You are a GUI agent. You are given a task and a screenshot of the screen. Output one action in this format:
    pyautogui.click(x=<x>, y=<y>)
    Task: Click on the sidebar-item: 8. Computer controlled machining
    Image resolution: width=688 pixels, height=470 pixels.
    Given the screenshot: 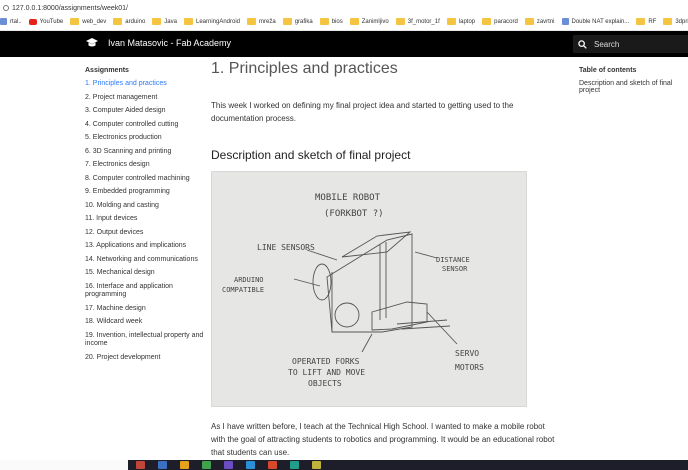 What is the action you would take?
    pyautogui.click(x=145, y=179)
    